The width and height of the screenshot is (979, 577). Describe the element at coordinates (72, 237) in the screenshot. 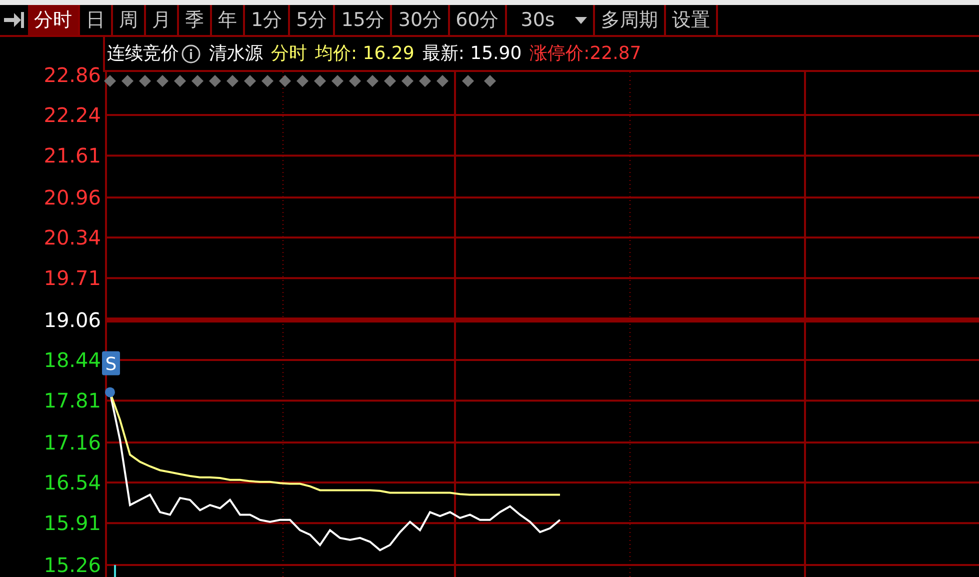

I see `price-axis-label: 20.34` at that location.